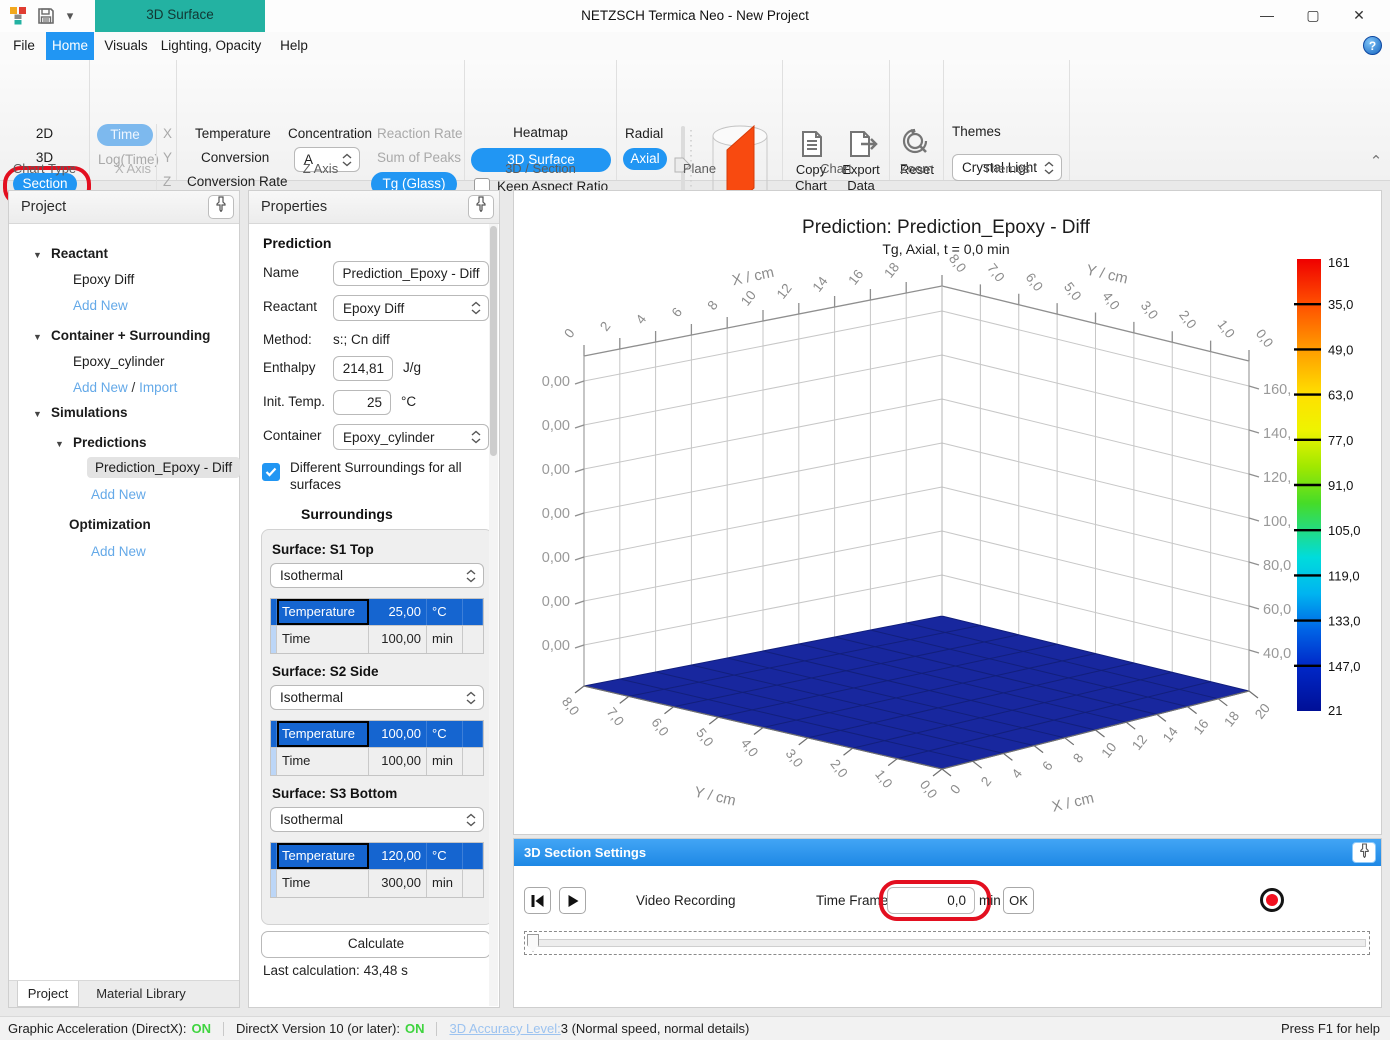 The image size is (1390, 1040). Describe the element at coordinates (312, 819) in the screenshot. I see `surface-s3-type-value: Isothermal` at that location.